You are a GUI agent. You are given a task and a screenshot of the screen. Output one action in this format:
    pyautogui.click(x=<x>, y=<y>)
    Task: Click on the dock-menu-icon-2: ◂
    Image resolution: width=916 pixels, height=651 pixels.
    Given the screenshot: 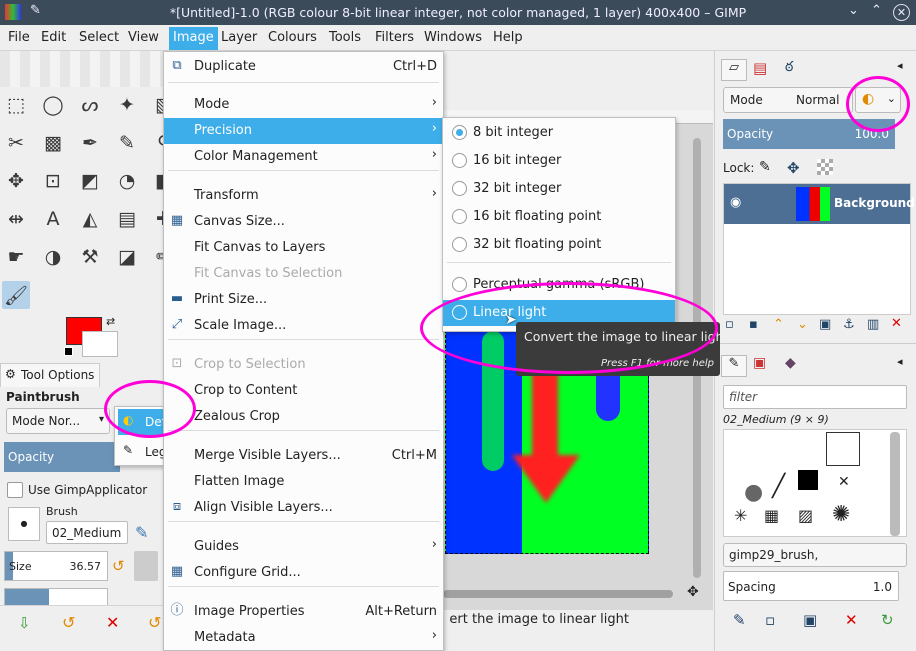 What is the action you would take?
    pyautogui.click(x=900, y=361)
    